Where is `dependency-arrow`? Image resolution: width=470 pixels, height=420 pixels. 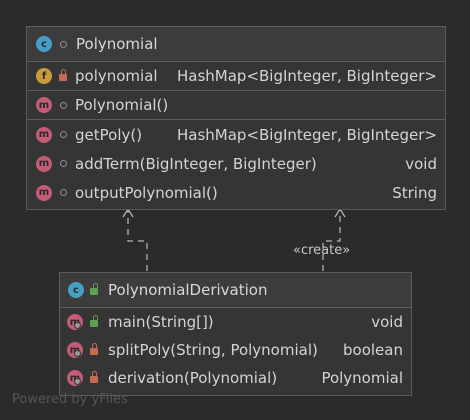 dependency-arrow is located at coordinates (137, 240).